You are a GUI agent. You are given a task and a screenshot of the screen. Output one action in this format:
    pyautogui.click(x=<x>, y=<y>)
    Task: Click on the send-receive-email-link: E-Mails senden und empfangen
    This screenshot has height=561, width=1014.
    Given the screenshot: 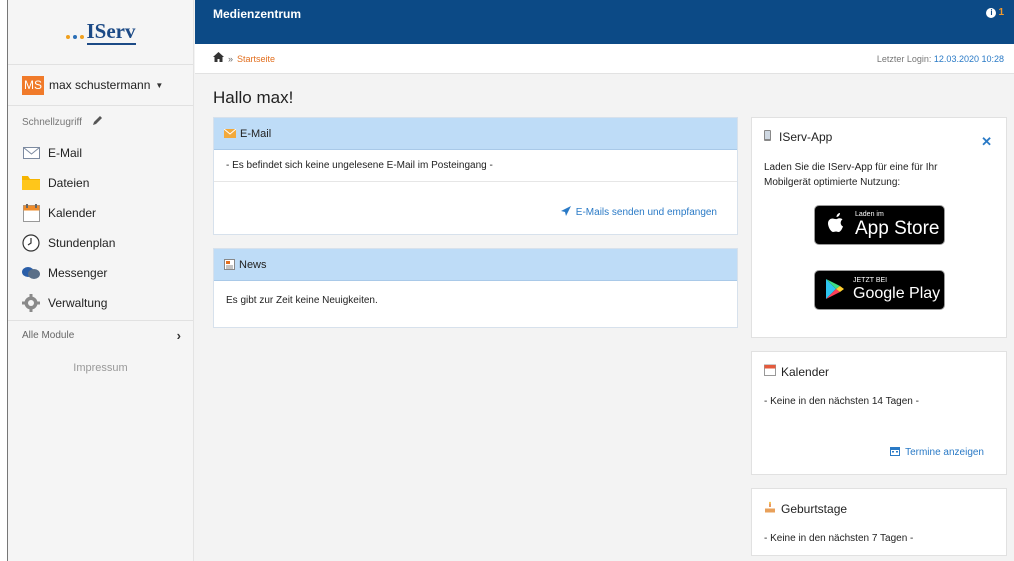 What is the action you would take?
    pyautogui.click(x=638, y=212)
    